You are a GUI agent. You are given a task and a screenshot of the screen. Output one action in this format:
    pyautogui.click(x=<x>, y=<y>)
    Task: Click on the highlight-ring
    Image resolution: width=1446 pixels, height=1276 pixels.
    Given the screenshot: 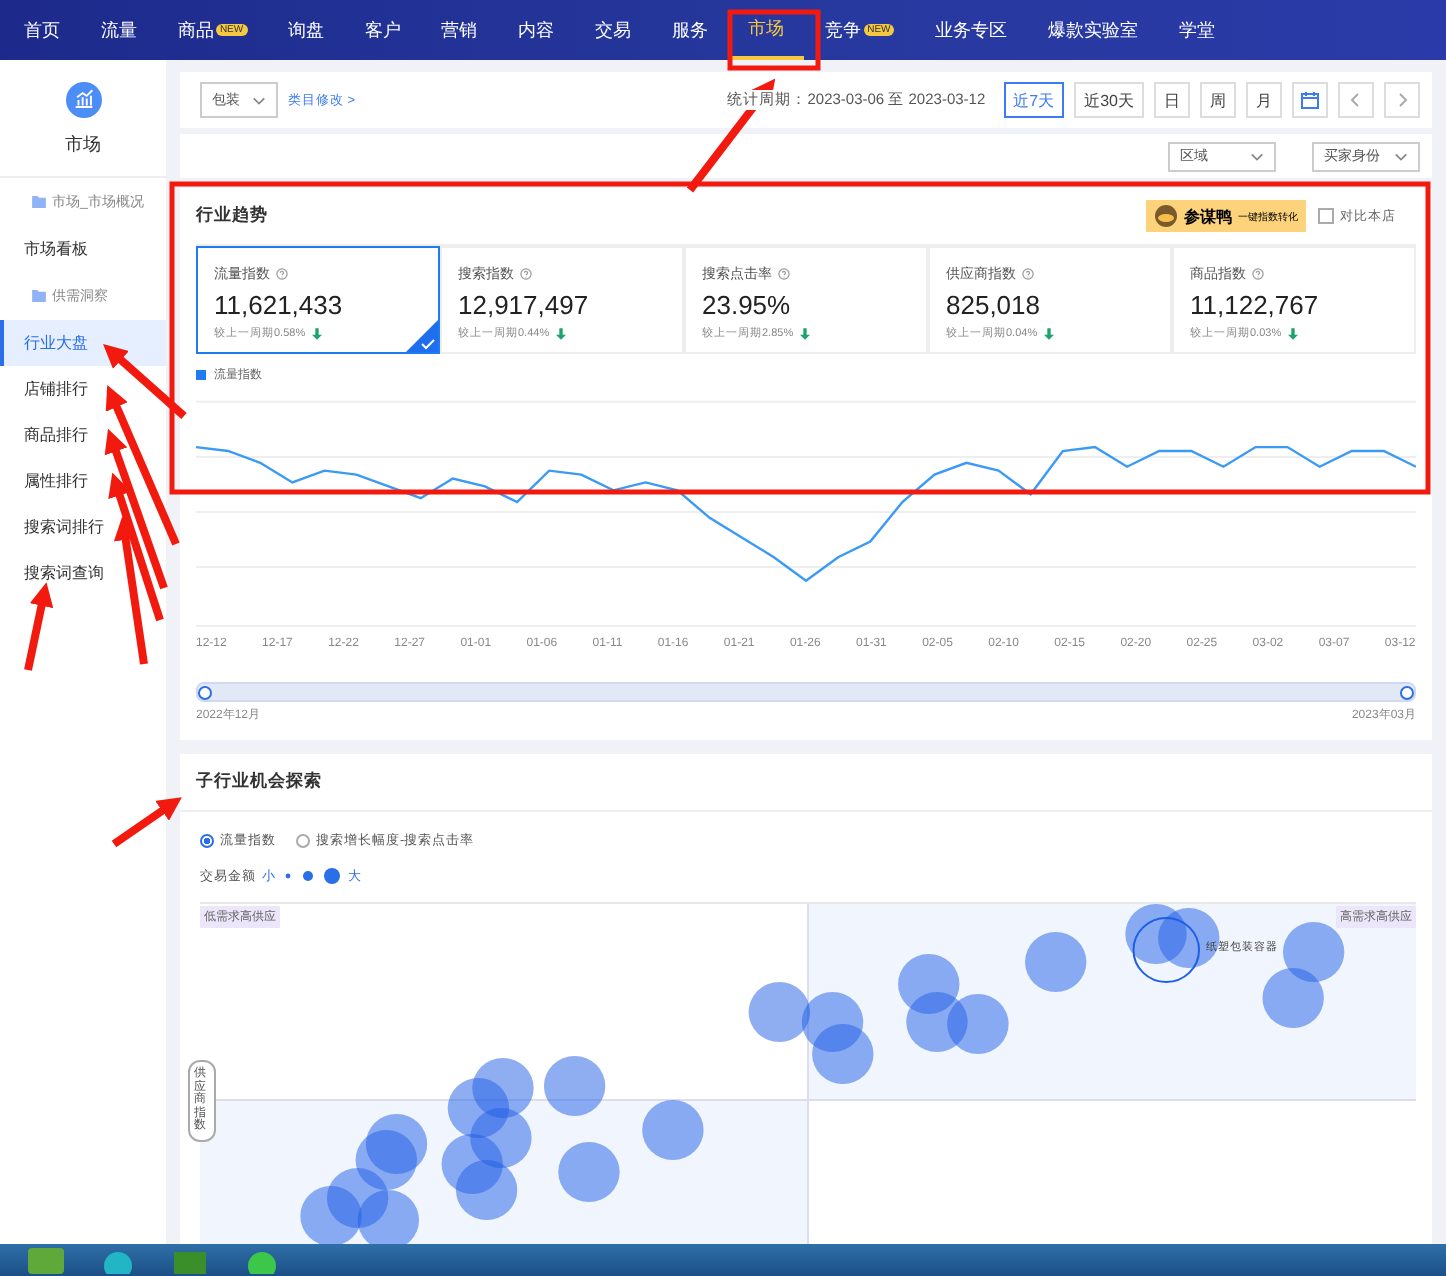 What is the action you would take?
    pyautogui.click(x=1166, y=950)
    